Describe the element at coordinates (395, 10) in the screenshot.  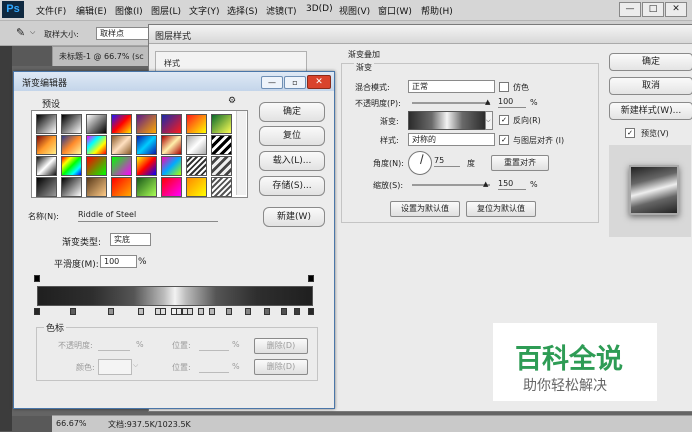
I see `menu-window: 窗口(W)` at that location.